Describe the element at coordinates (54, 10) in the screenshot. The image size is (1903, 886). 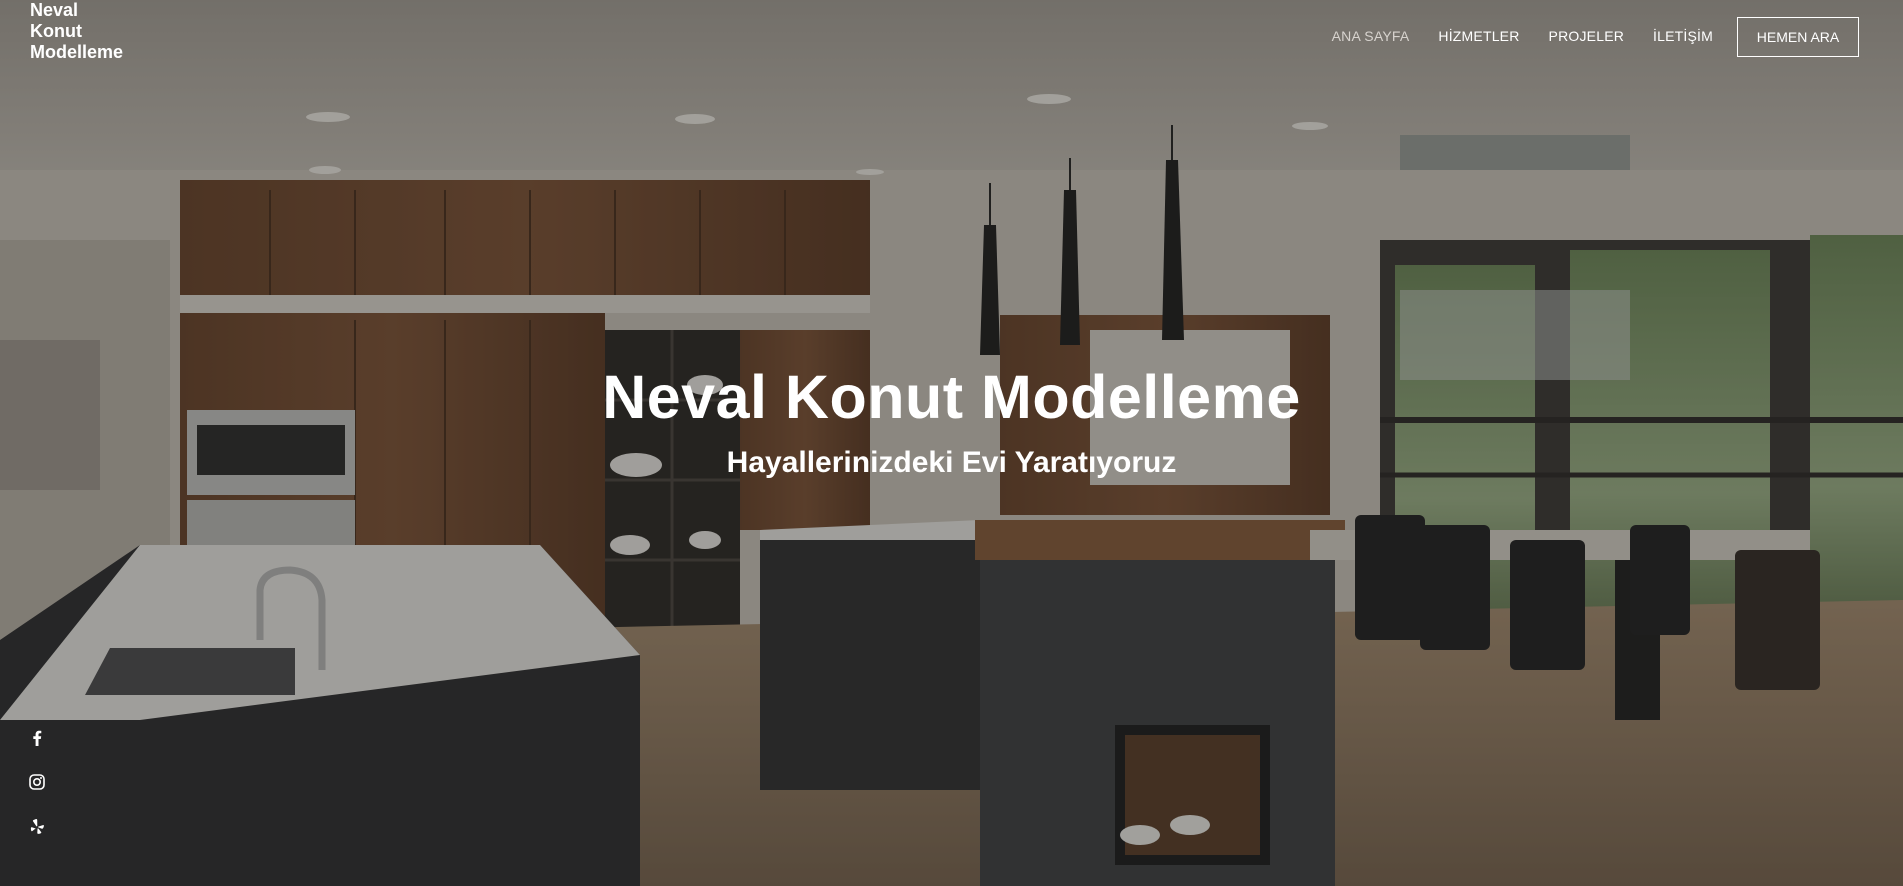
I see `logo-line-1: Neval` at that location.